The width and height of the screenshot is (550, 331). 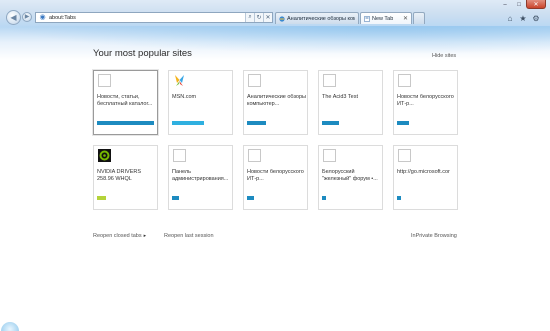 I want to click on site-tile: NVIDIA DRIVERS 258.96 WHQL, so click(x=125, y=177).